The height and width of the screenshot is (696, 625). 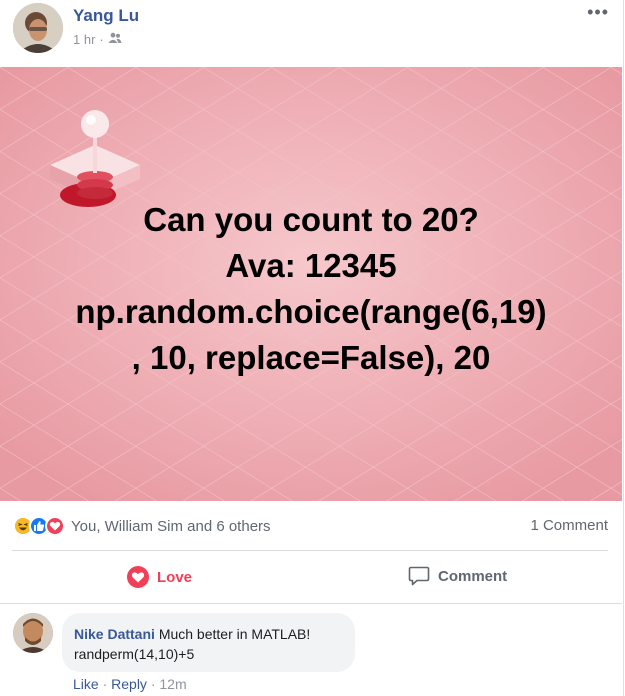 I want to click on caption-line-1: Can you count to 20?, so click(x=311, y=219).